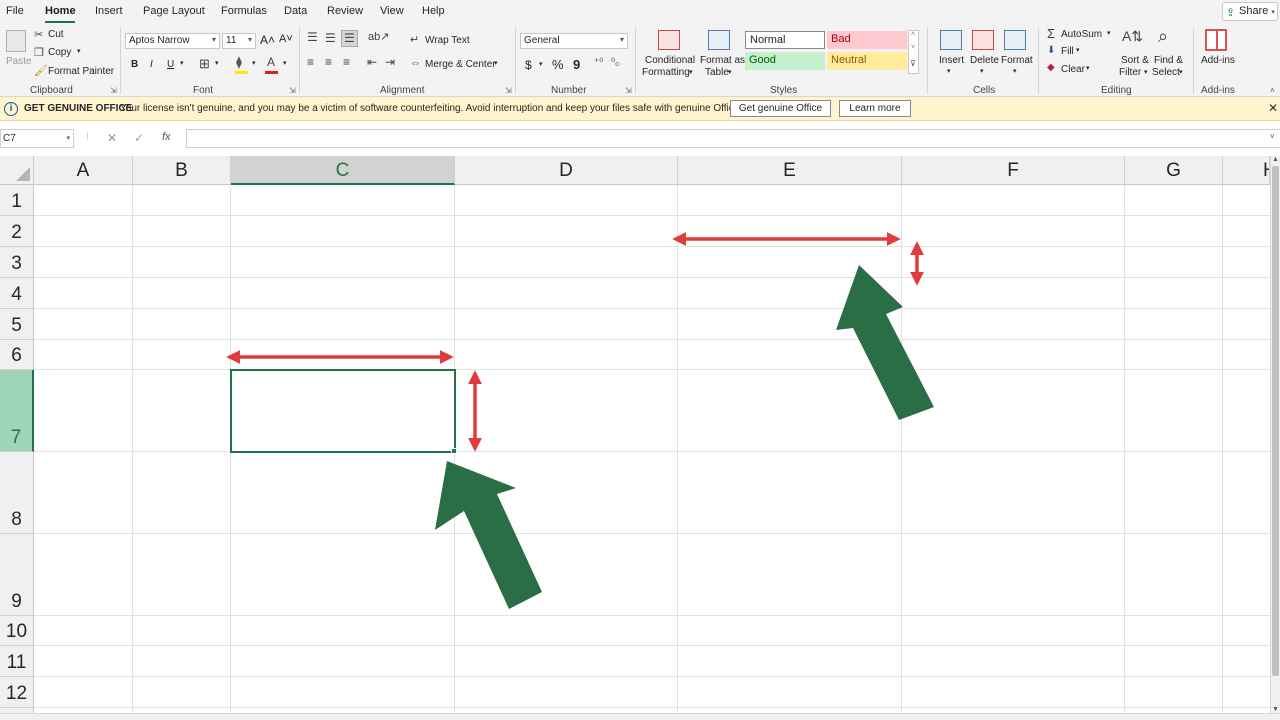  What do you see at coordinates (949, 71) in the screenshot?
I see `insert-chevron-down-icon: ▾` at bounding box center [949, 71].